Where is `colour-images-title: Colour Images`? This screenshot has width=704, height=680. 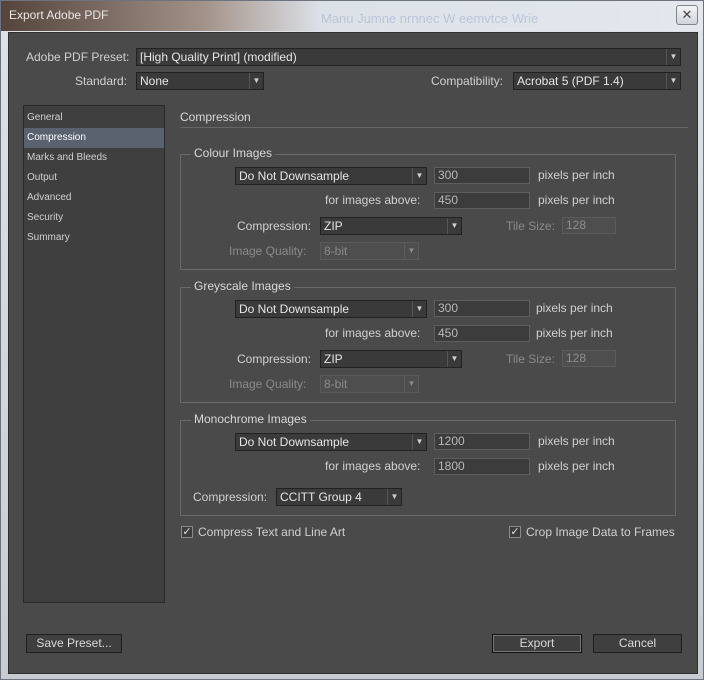 colour-images-title: Colour Images is located at coordinates (233, 153).